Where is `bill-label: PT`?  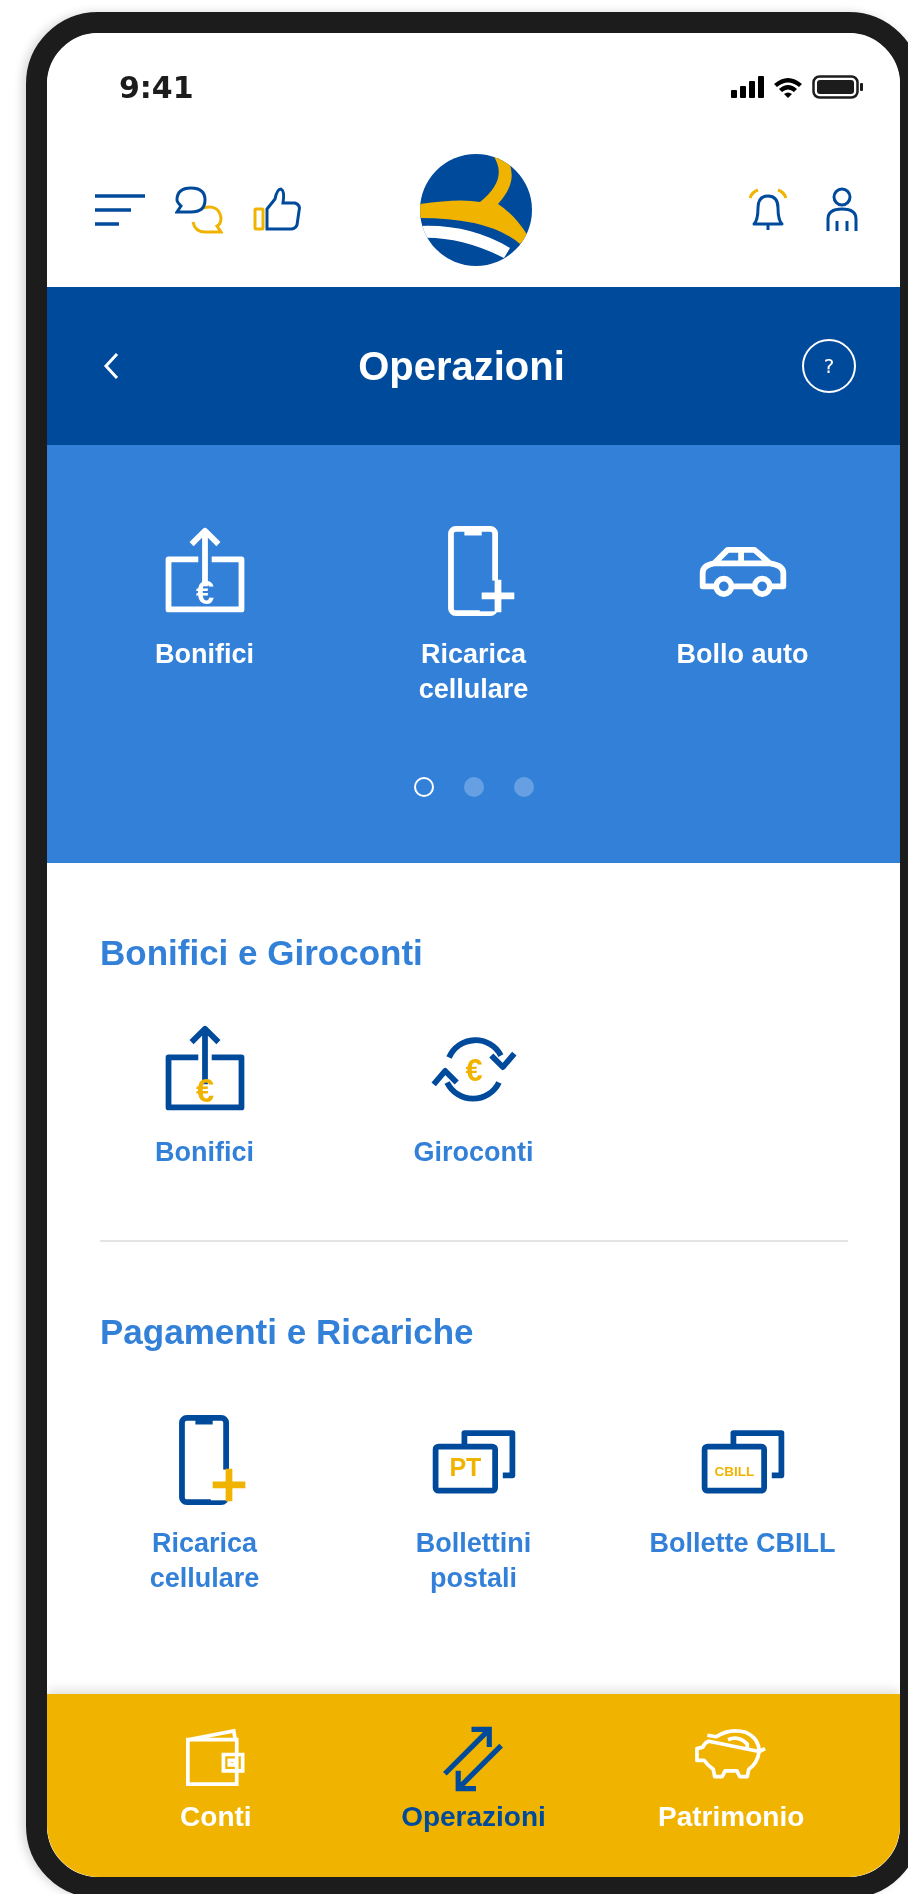 bill-label: PT is located at coordinates (464, 1467).